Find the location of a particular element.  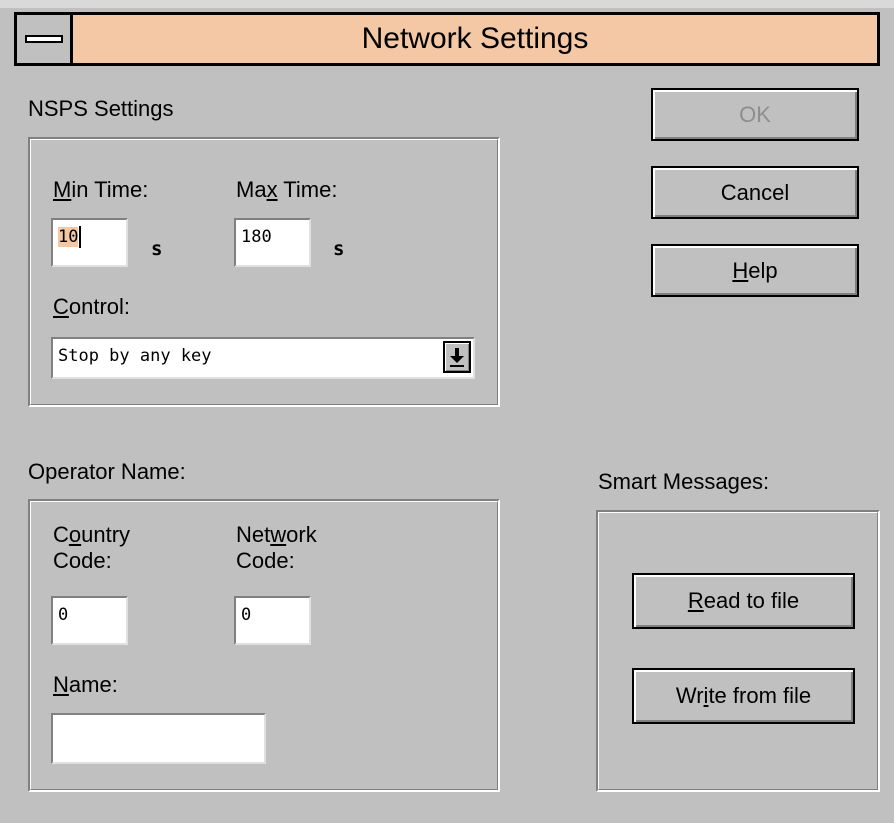

max-time-input: 180 is located at coordinates (272, 242).